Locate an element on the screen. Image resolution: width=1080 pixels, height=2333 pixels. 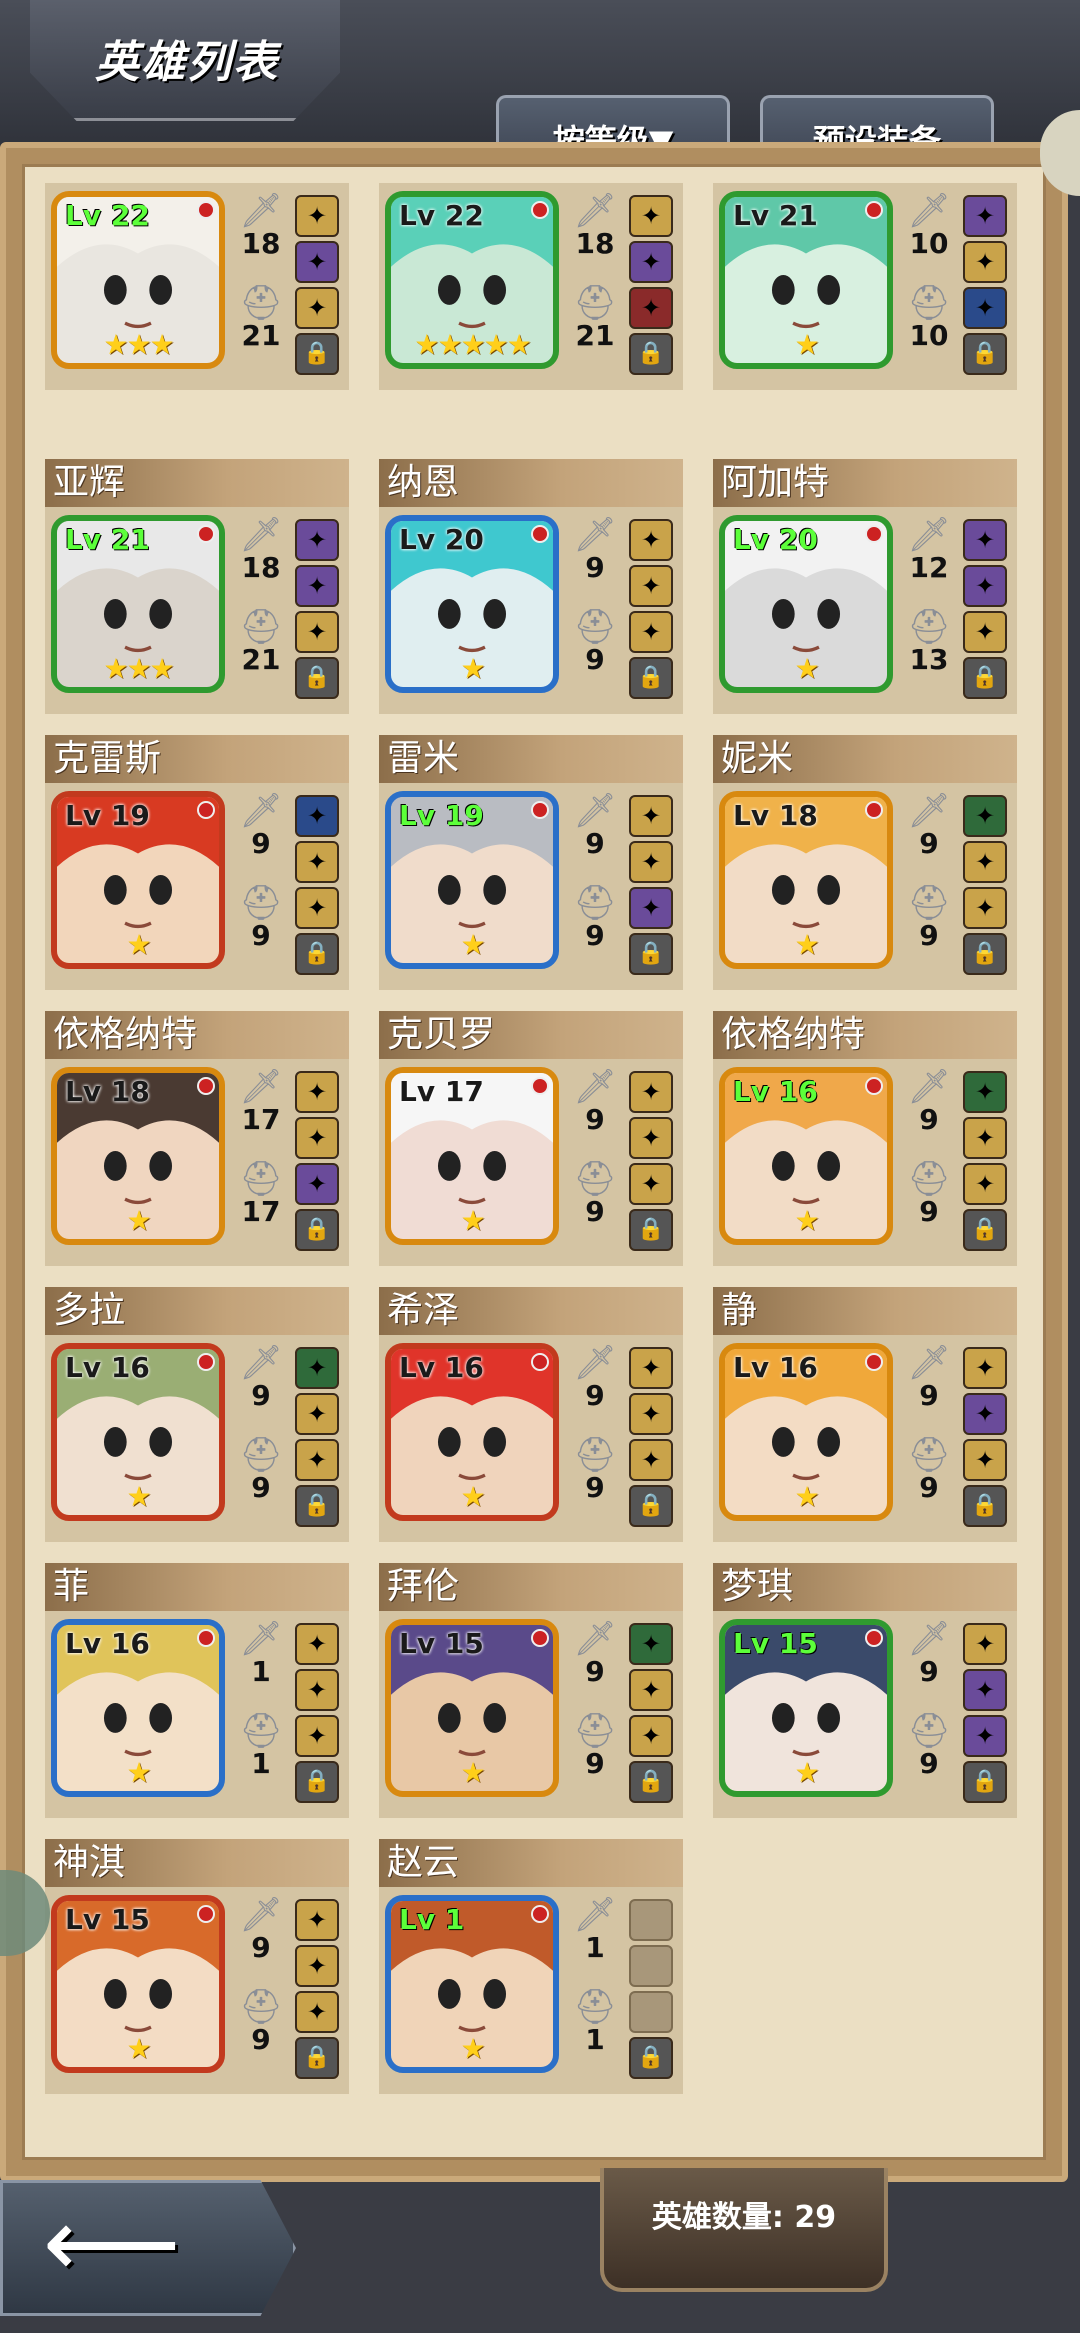
hero-card: Lv 22 ★★★ 🗡 18 ⛑ 21 ✦ ✦ ✦ 🔒 is located at coordinates (197, 310).